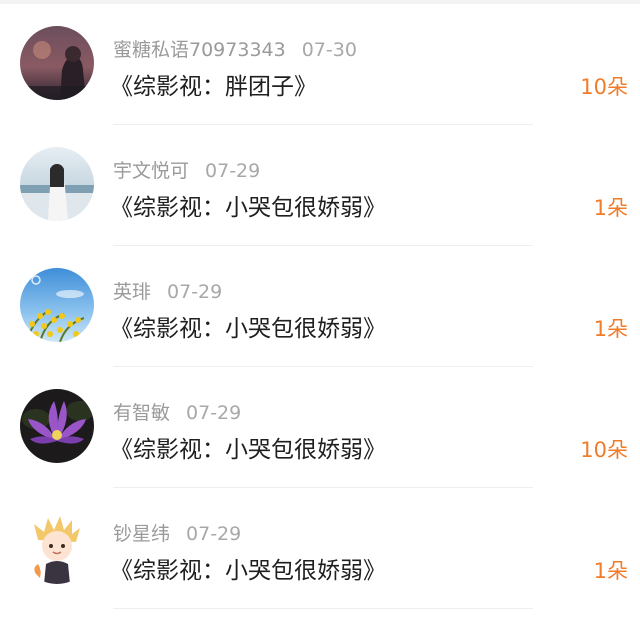  What do you see at coordinates (151, 171) in the screenshot?
I see `user-name: 宇文悦可` at bounding box center [151, 171].